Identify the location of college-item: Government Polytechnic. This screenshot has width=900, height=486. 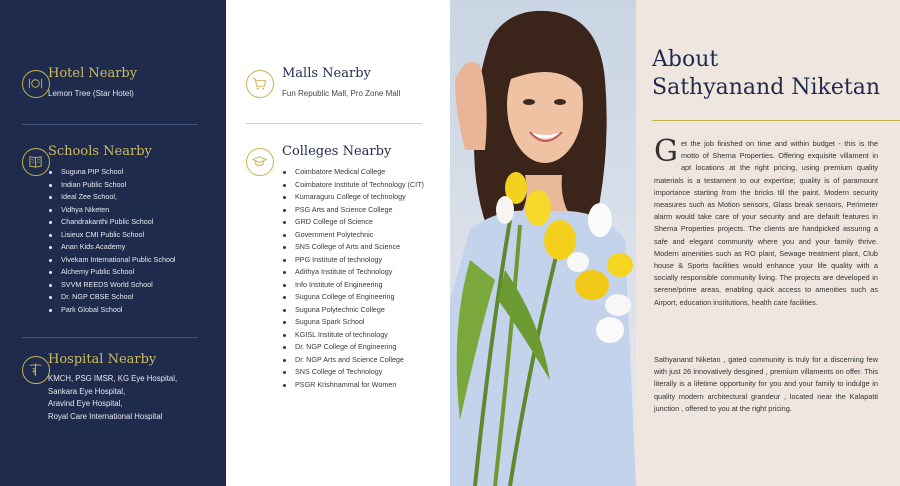
(353, 235).